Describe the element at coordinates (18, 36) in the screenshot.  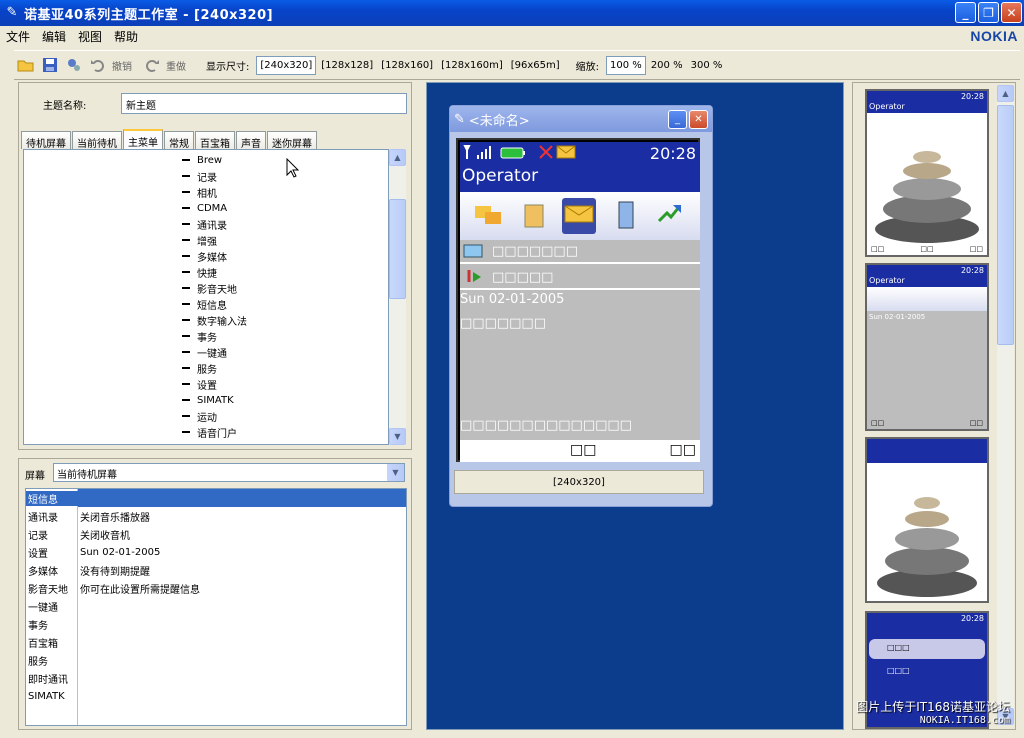
I see `menu-file: 文件` at that location.